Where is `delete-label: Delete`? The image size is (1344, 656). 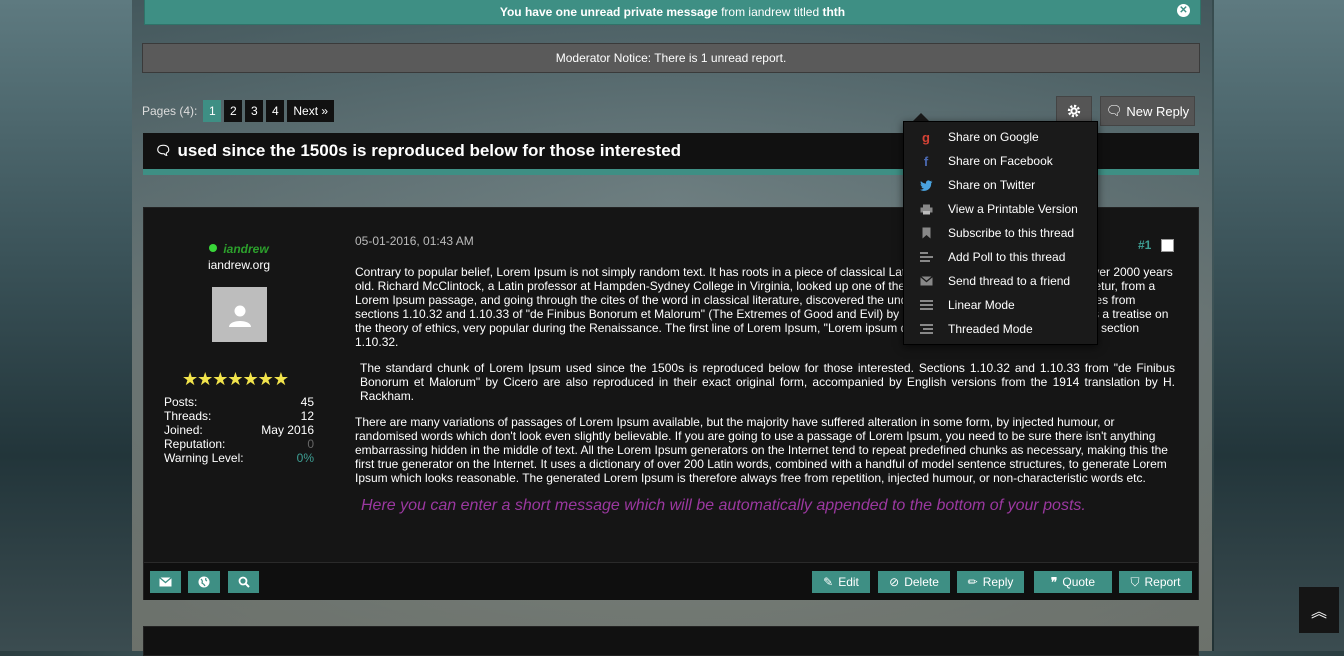 delete-label: Delete is located at coordinates (921, 582).